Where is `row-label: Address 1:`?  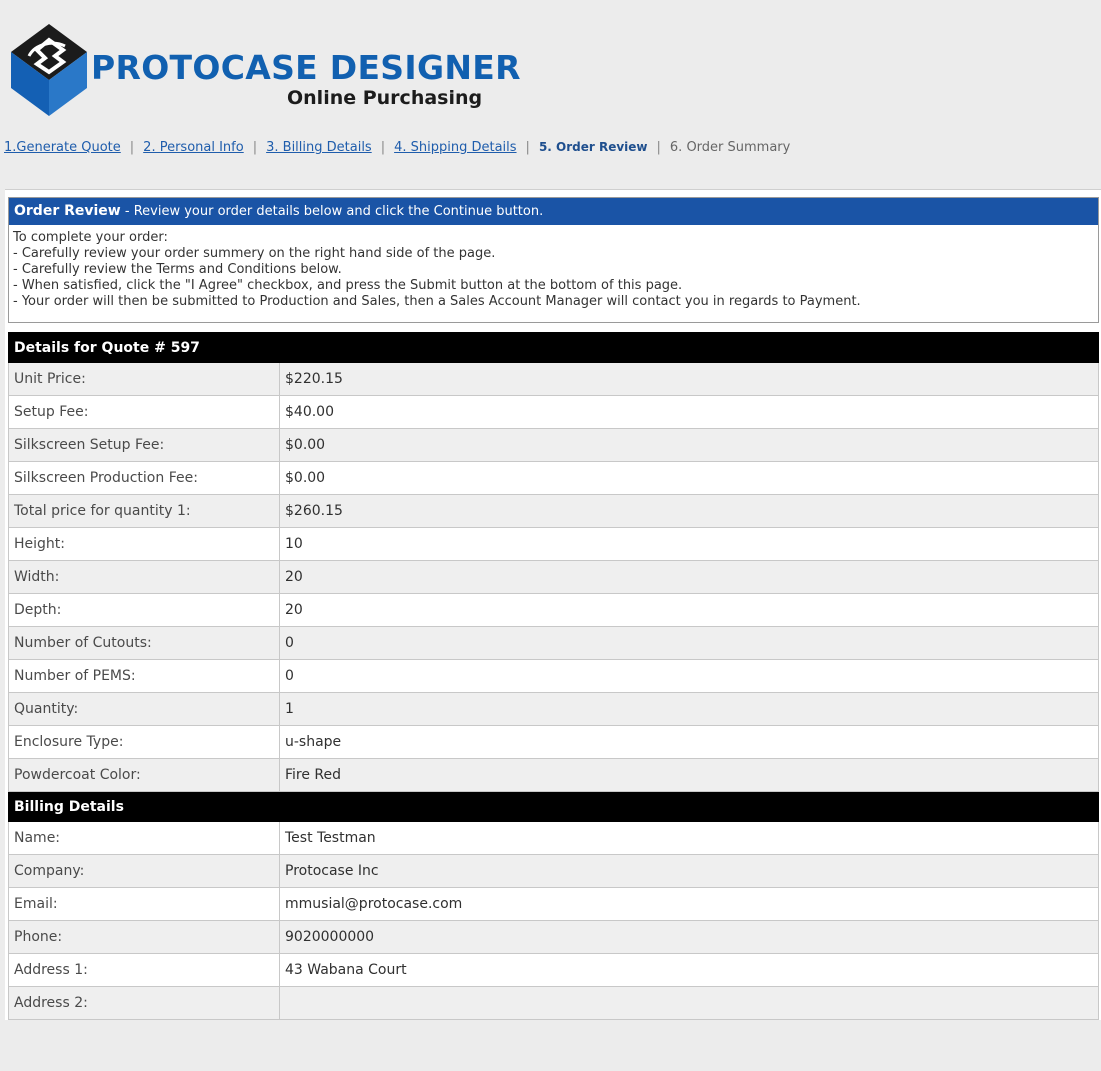 row-label: Address 1: is located at coordinates (144, 970).